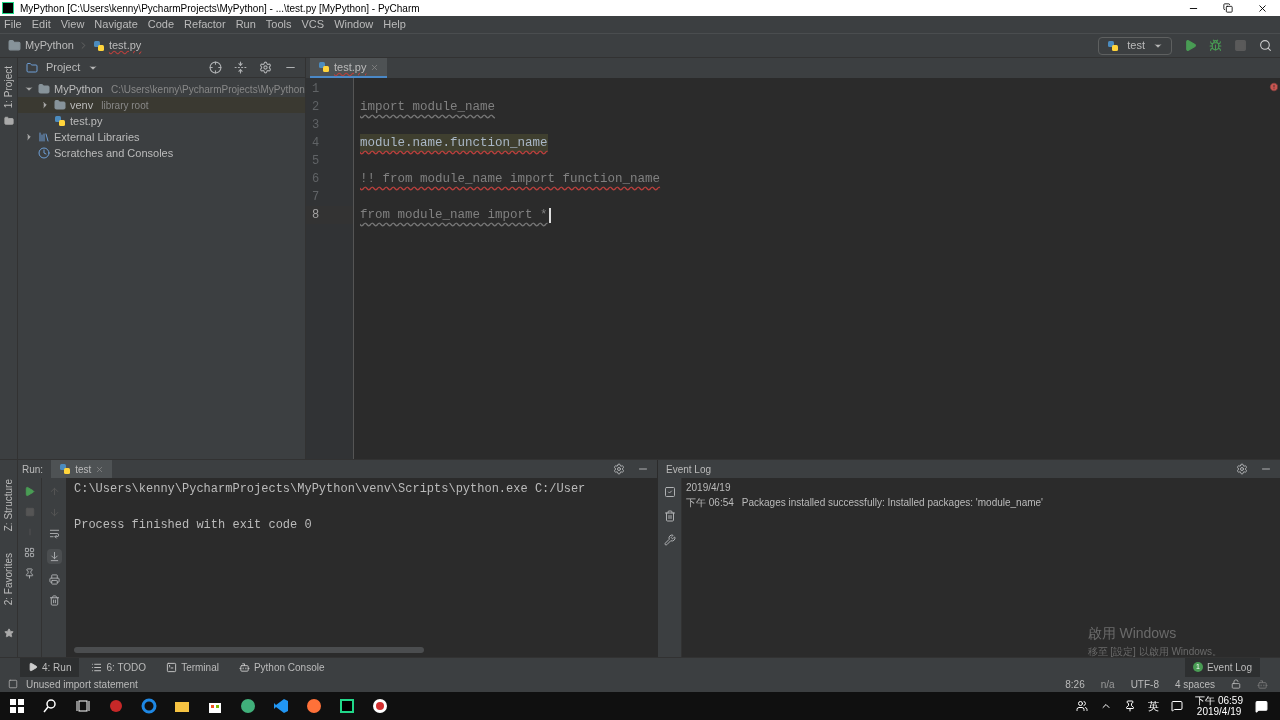  Describe the element at coordinates (86, 121) in the screenshot. I see `tree-label: test.py` at that location.